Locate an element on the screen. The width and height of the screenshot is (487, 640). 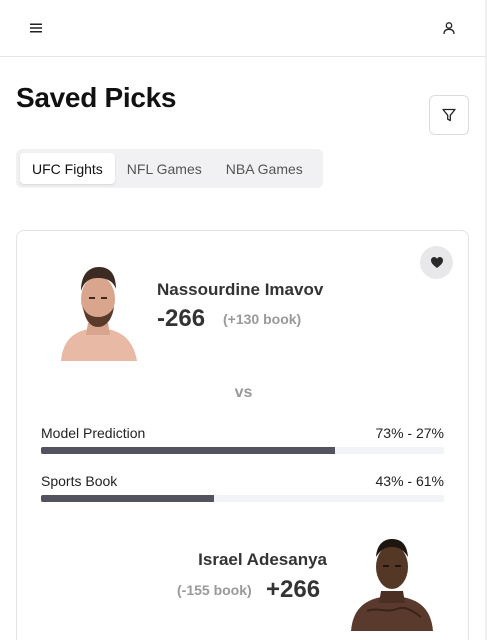
tab-ufc-fights: UFC Fights is located at coordinates (67, 168).